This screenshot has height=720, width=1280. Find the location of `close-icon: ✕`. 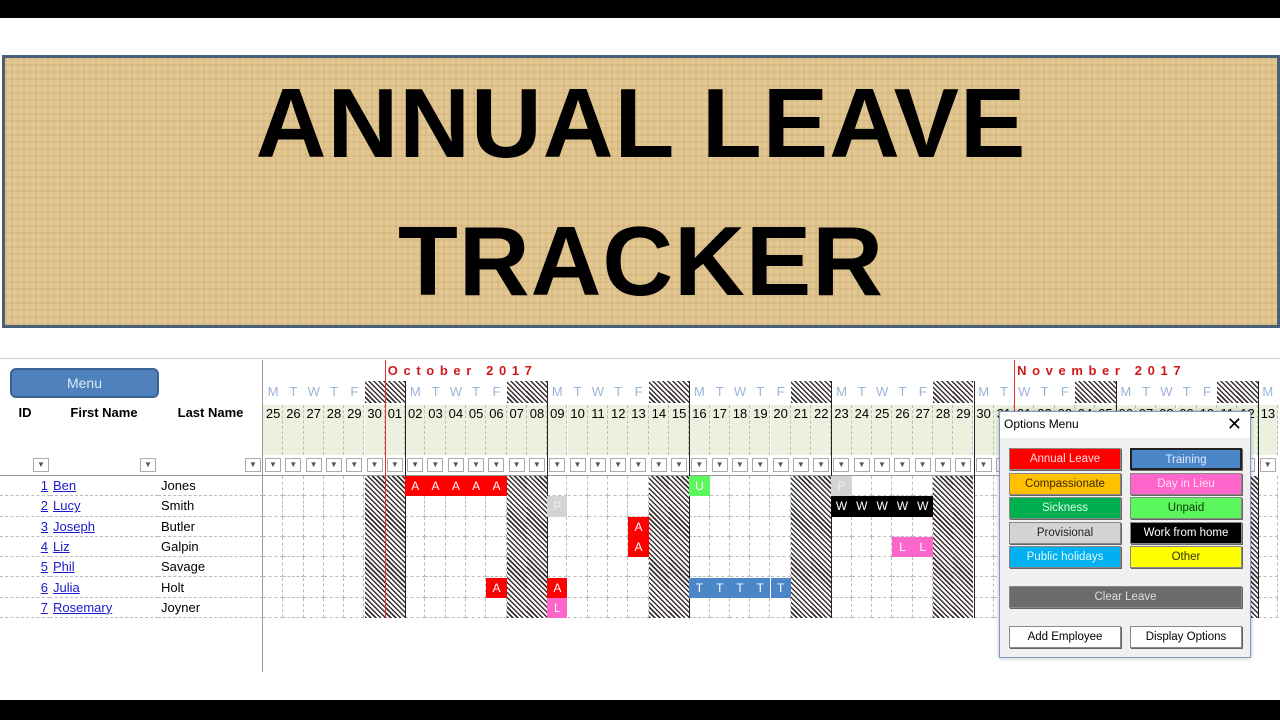

close-icon: ✕ is located at coordinates (1234, 424).